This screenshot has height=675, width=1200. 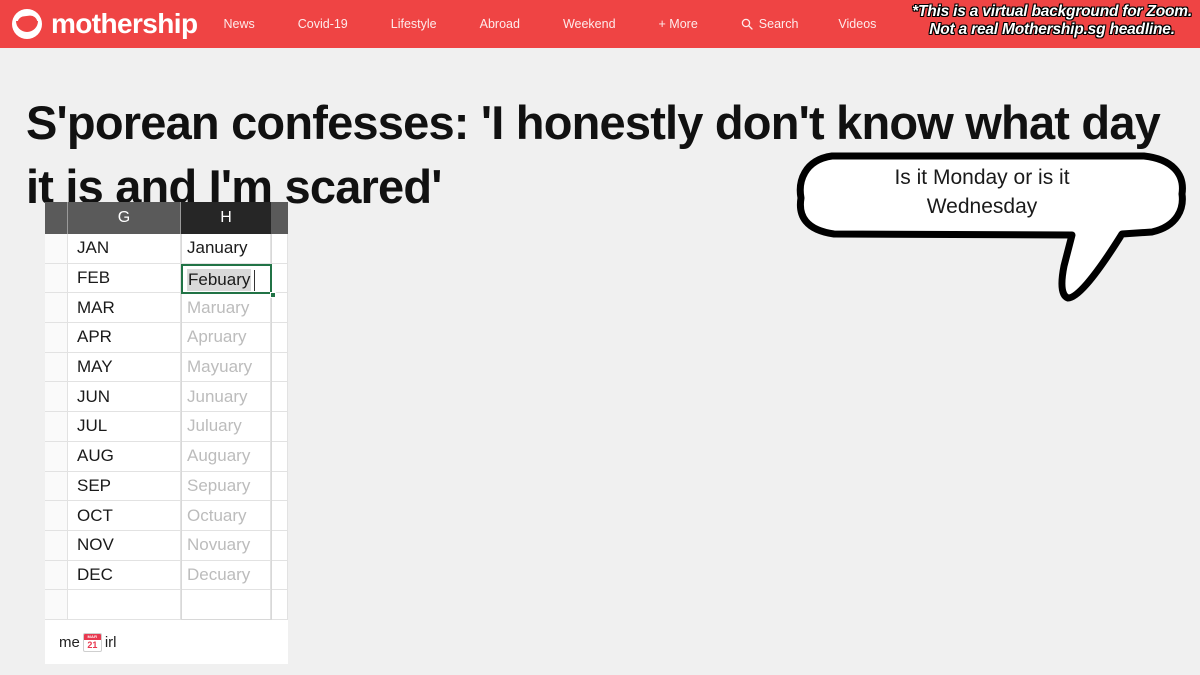 I want to click on nav-item-more: + More, so click(x=678, y=24).